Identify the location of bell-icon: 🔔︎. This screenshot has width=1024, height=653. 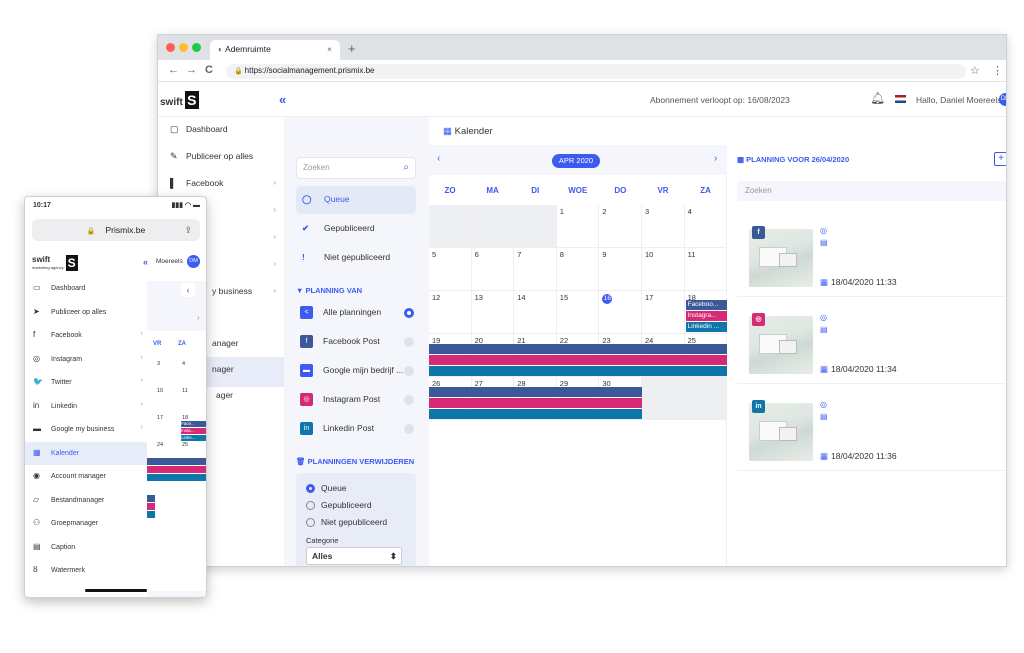
(877, 98).